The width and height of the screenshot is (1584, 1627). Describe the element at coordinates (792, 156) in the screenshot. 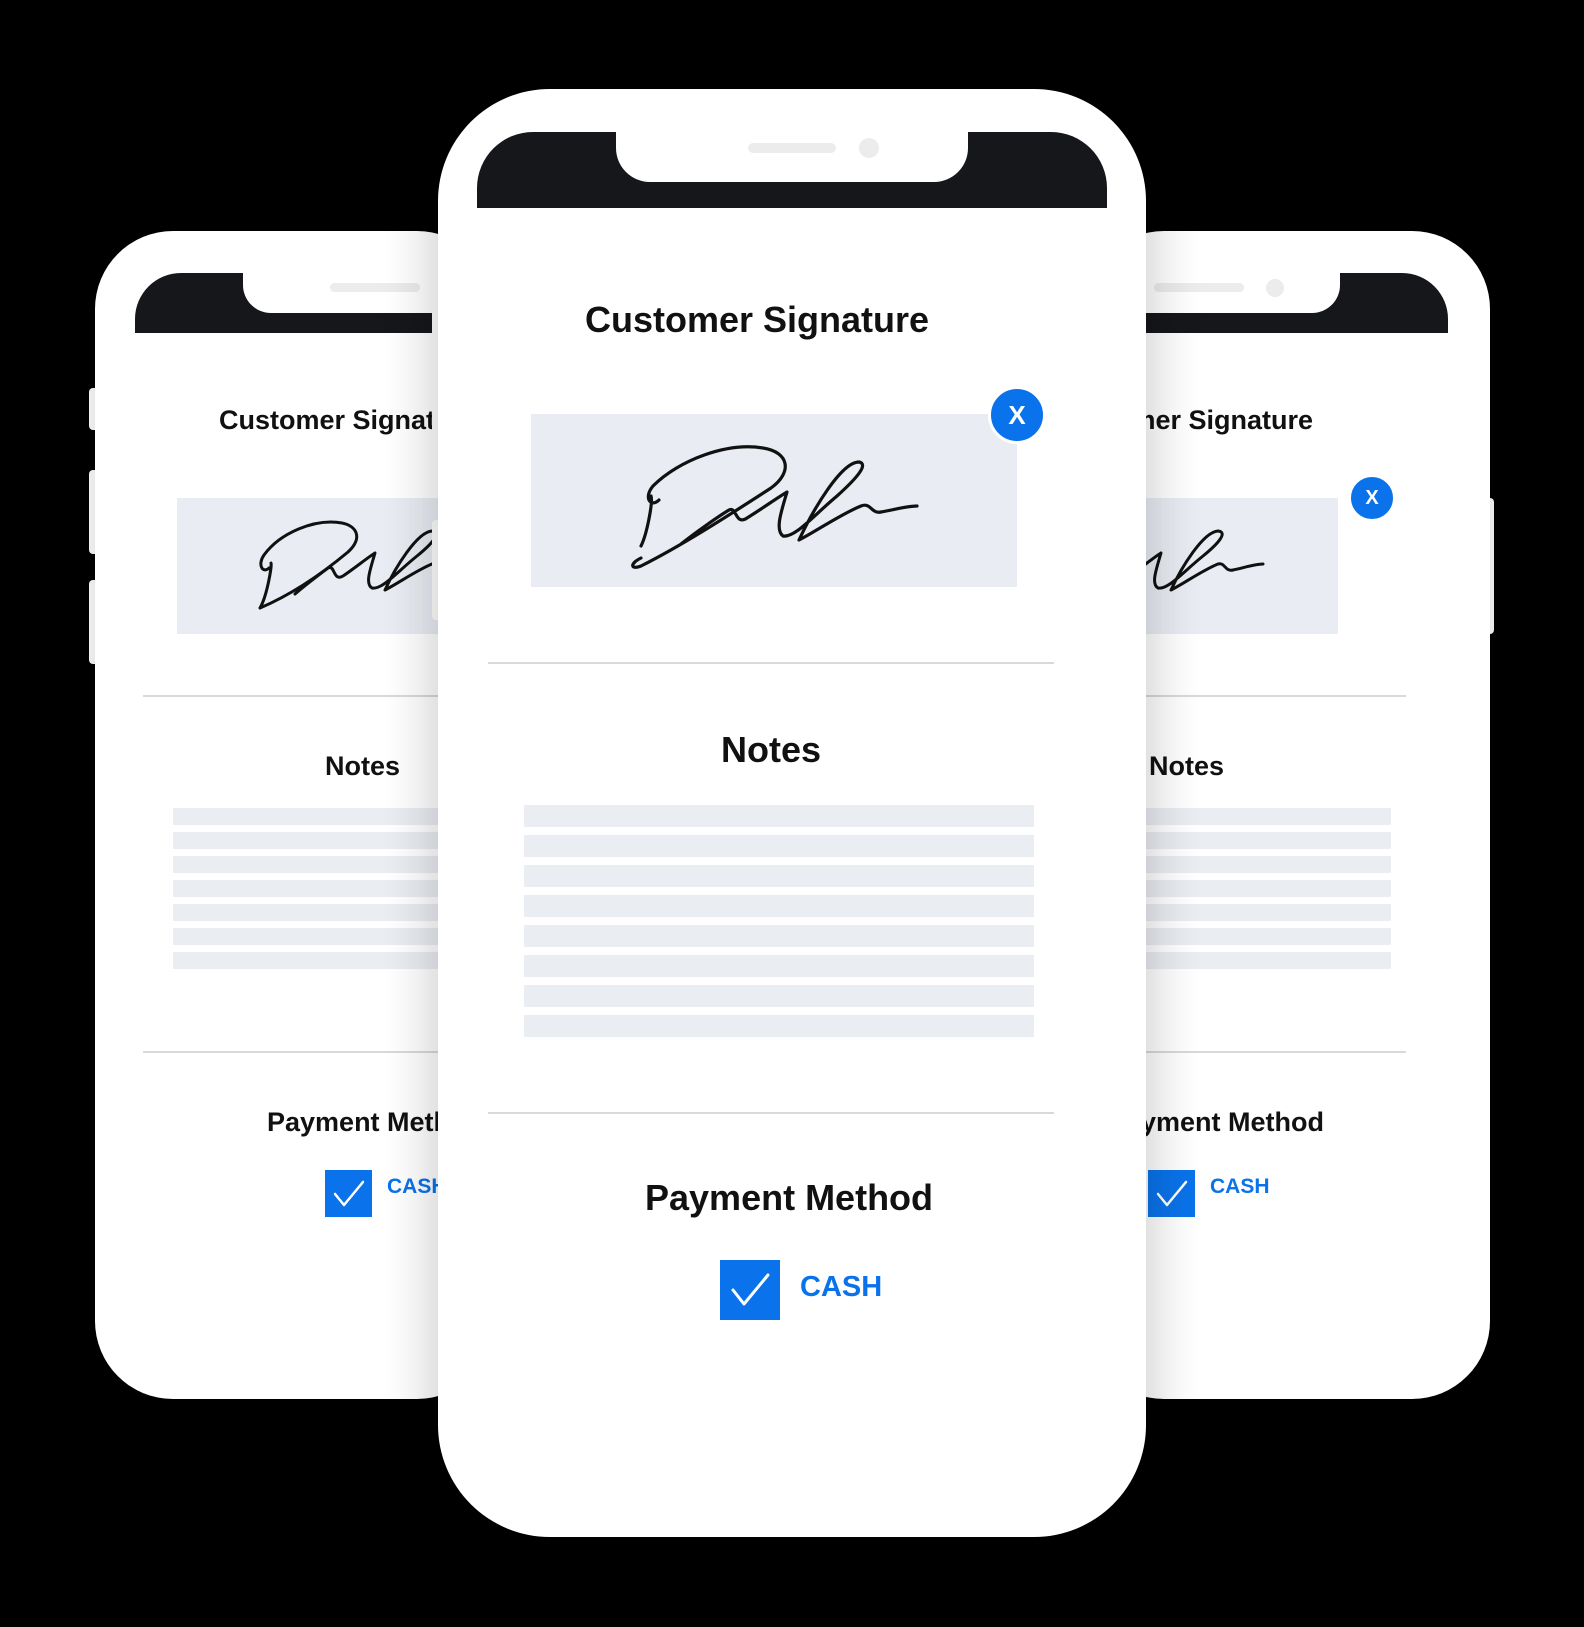

I see `notch` at that location.